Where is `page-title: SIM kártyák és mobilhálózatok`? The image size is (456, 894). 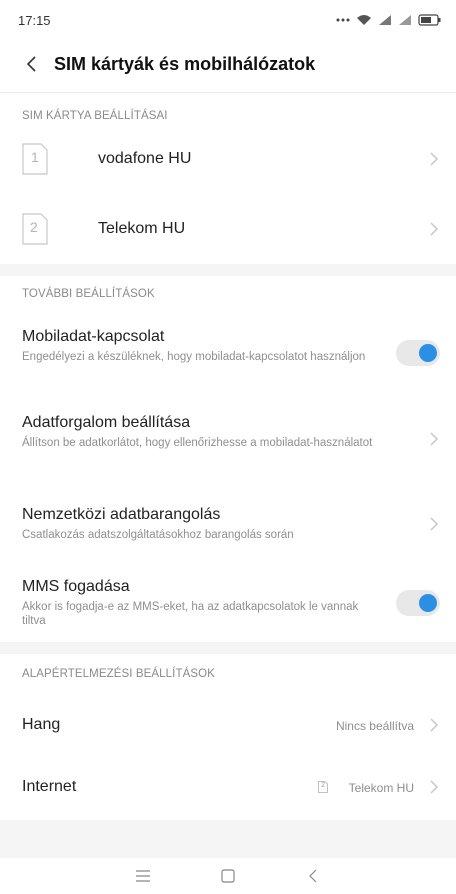
page-title: SIM kártyák és mobilhálózatok is located at coordinates (185, 63).